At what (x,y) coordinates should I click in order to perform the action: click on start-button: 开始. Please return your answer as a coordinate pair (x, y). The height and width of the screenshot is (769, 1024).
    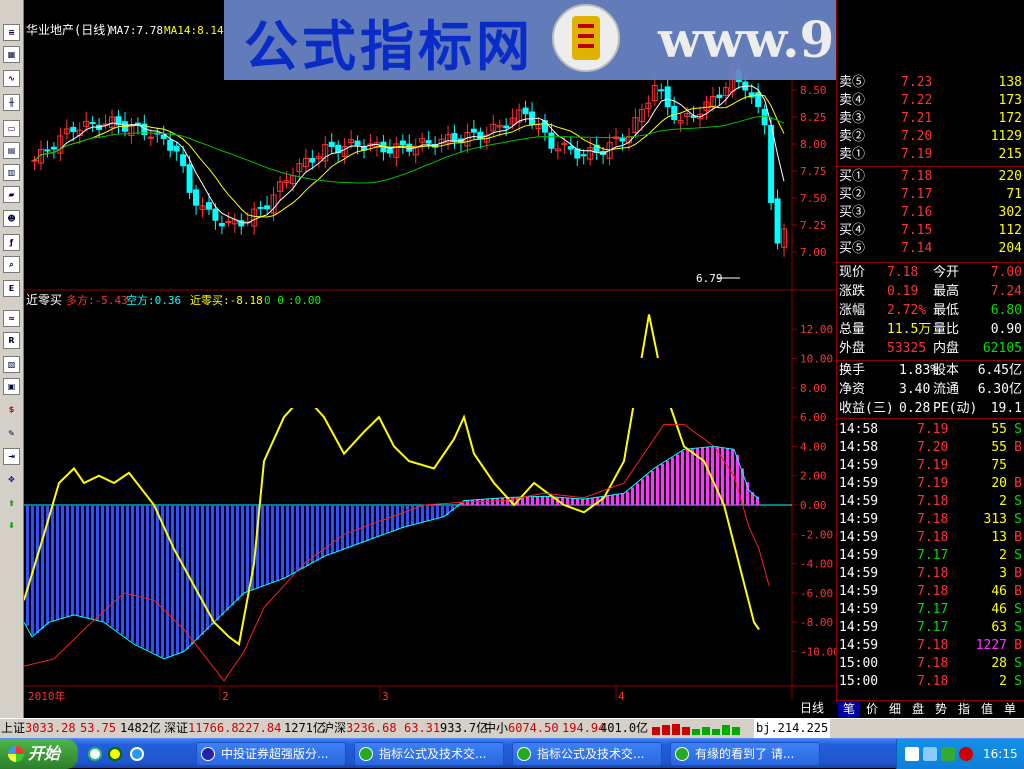
    Looking at the image, I should click on (39, 754).